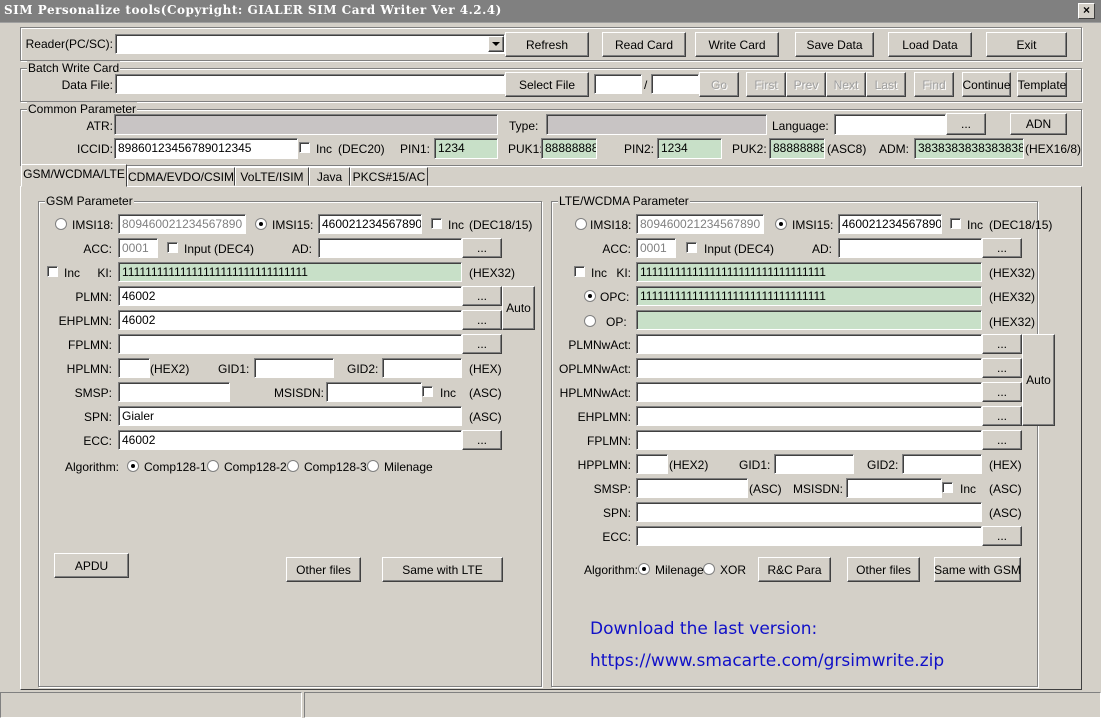 The image size is (1101, 718). I want to click on lte-other-files-button: Other files, so click(883, 569).